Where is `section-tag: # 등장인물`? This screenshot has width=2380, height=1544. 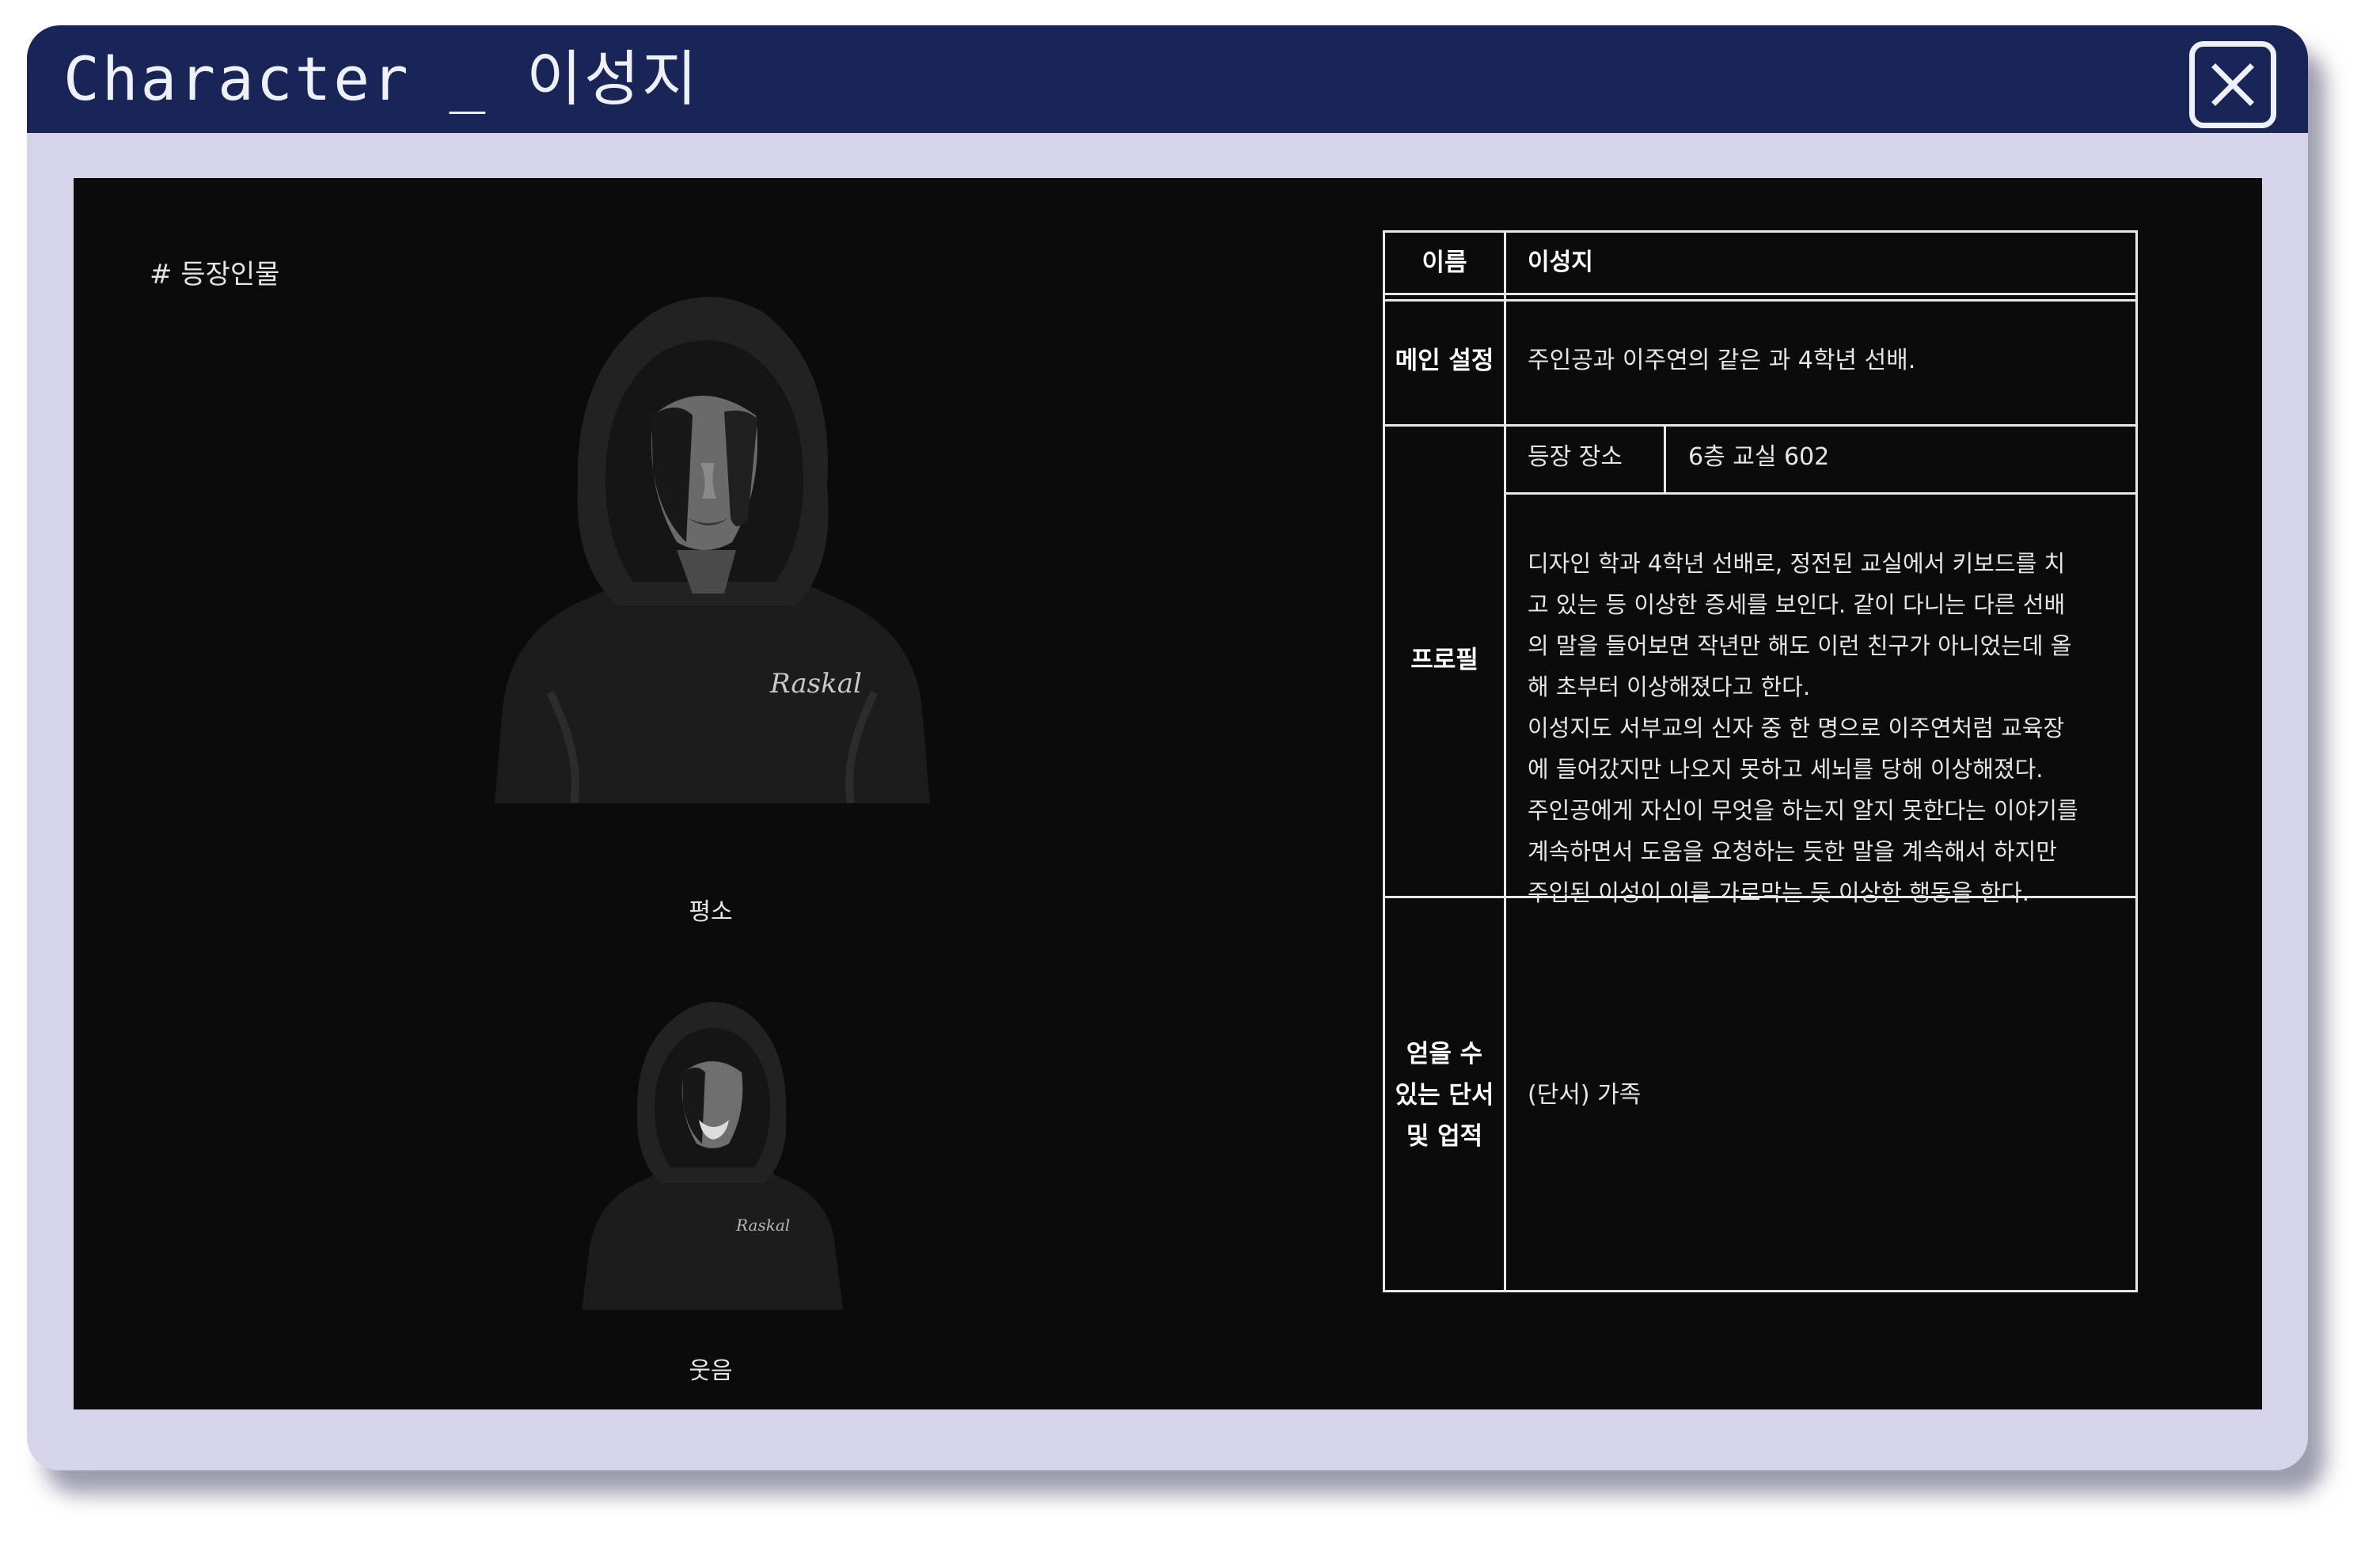 section-tag: # 등장인물 is located at coordinates (215, 274).